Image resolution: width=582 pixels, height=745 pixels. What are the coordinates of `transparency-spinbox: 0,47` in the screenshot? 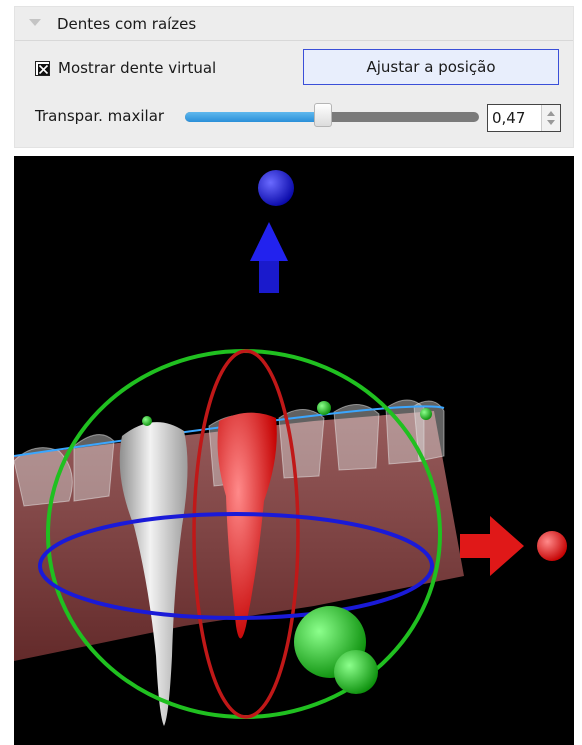 It's located at (524, 118).